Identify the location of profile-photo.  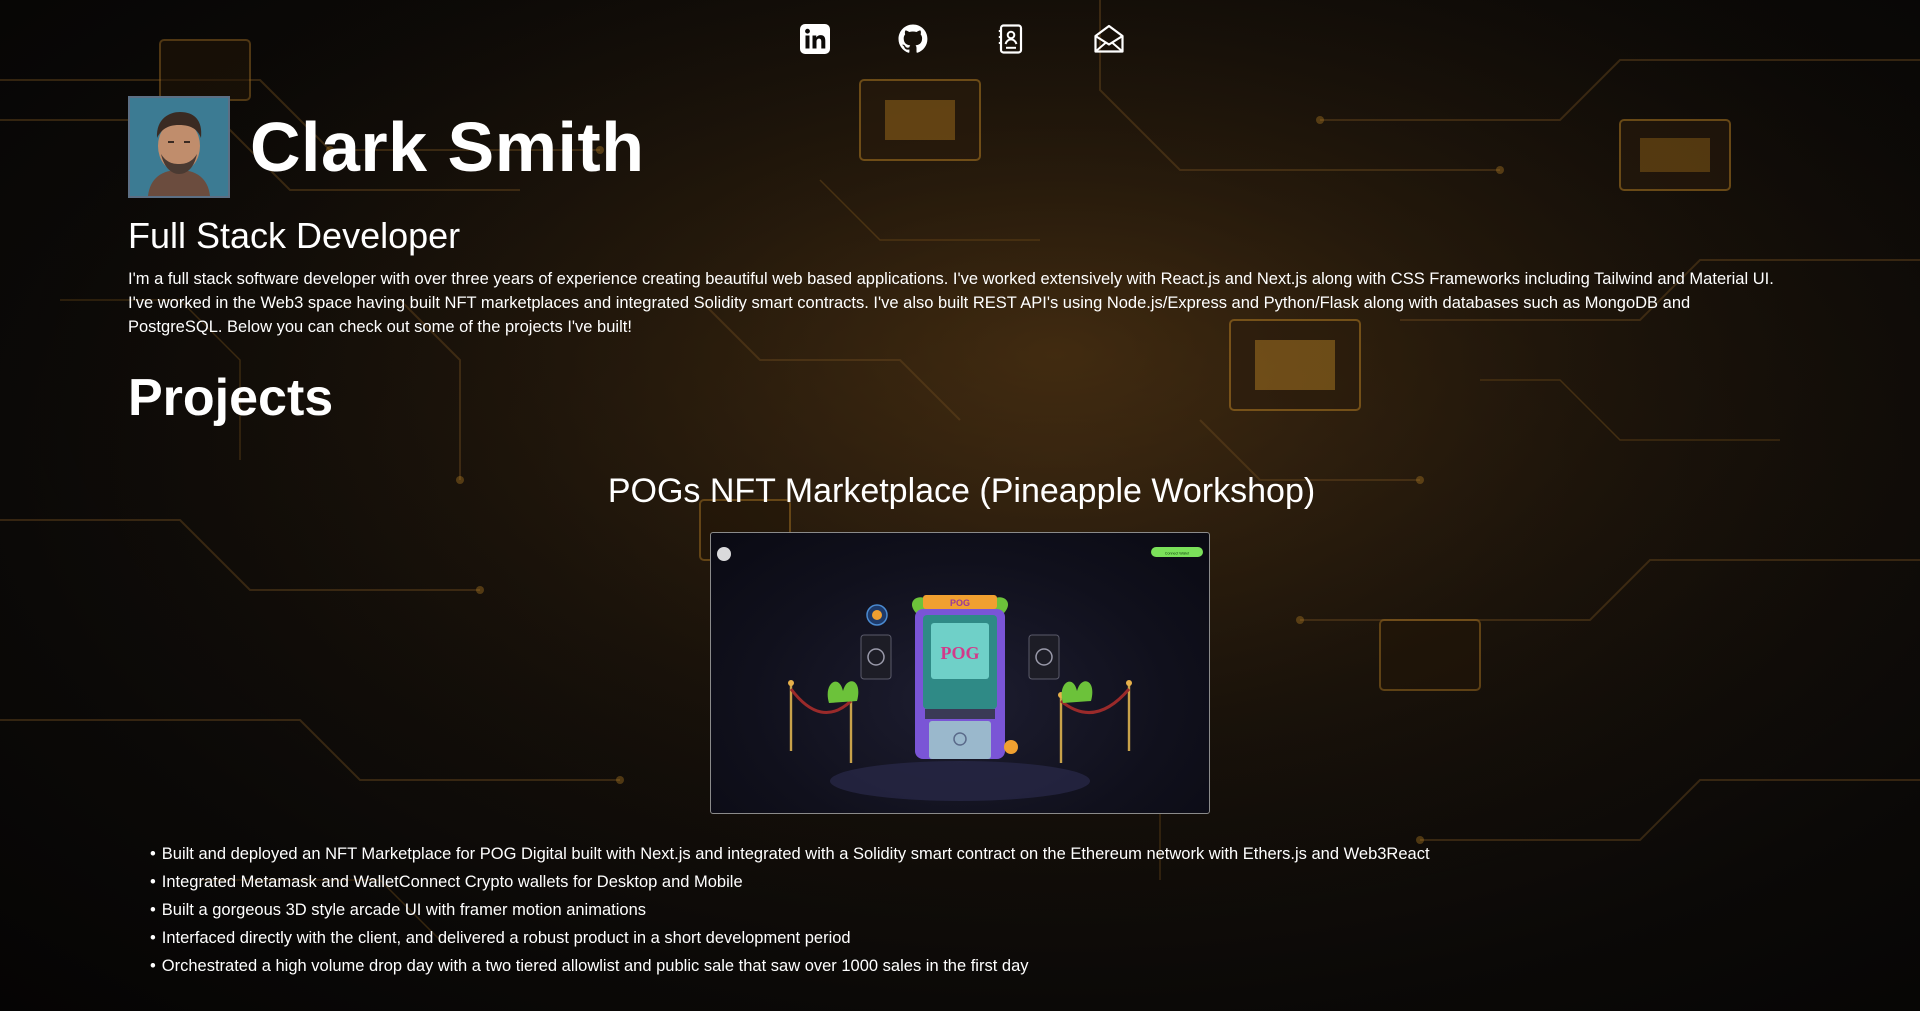
(179, 147).